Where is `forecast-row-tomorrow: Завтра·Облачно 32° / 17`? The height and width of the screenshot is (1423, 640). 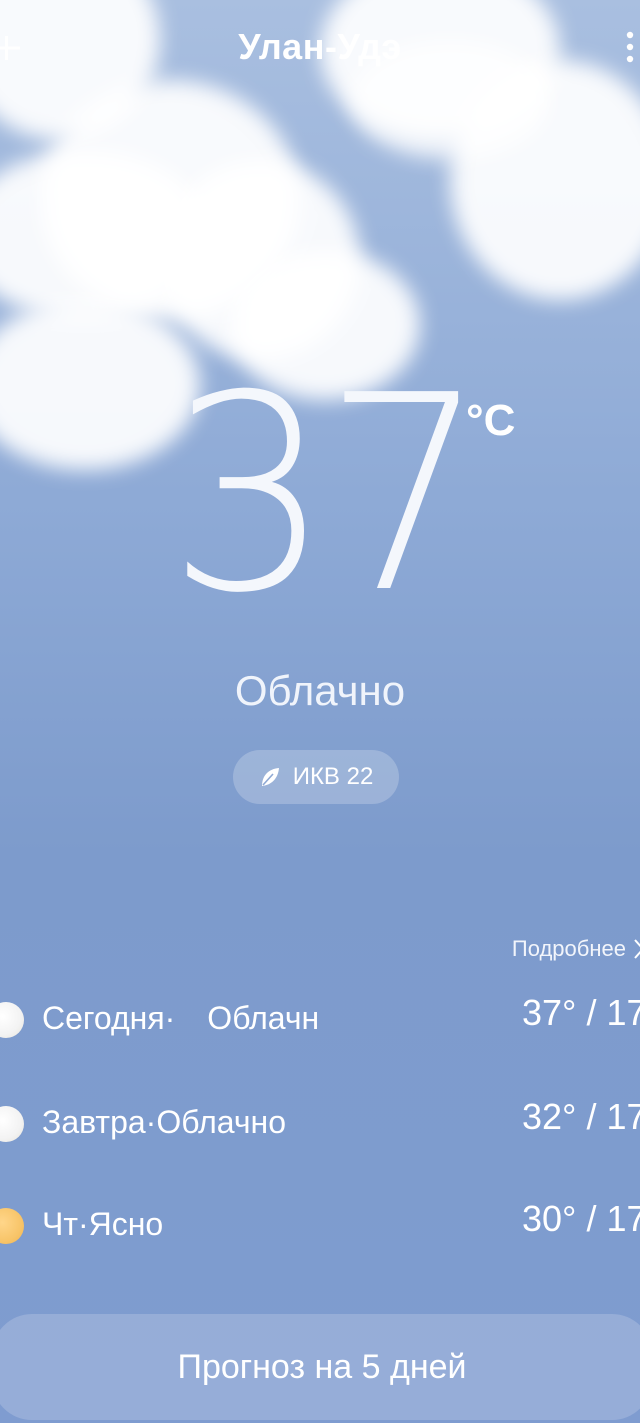
forecast-row-tomorrow: Завтра·Облачно 32° / 17 is located at coordinates (320, 1126).